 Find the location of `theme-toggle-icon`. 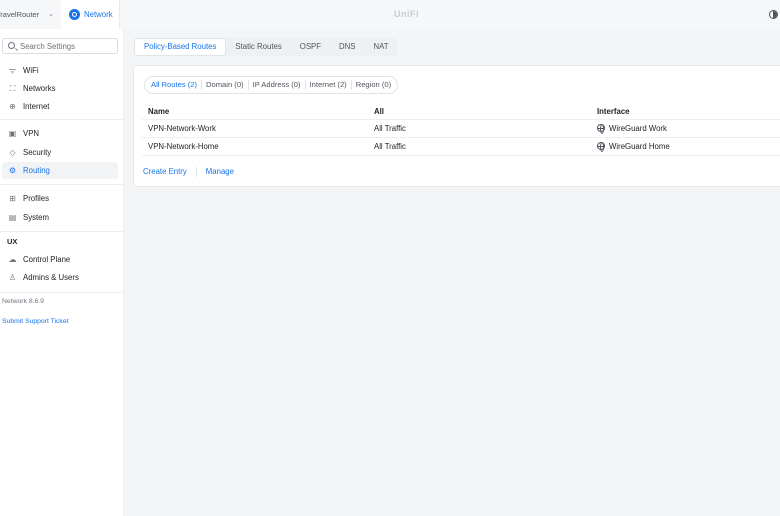

theme-toggle-icon is located at coordinates (773, 14).